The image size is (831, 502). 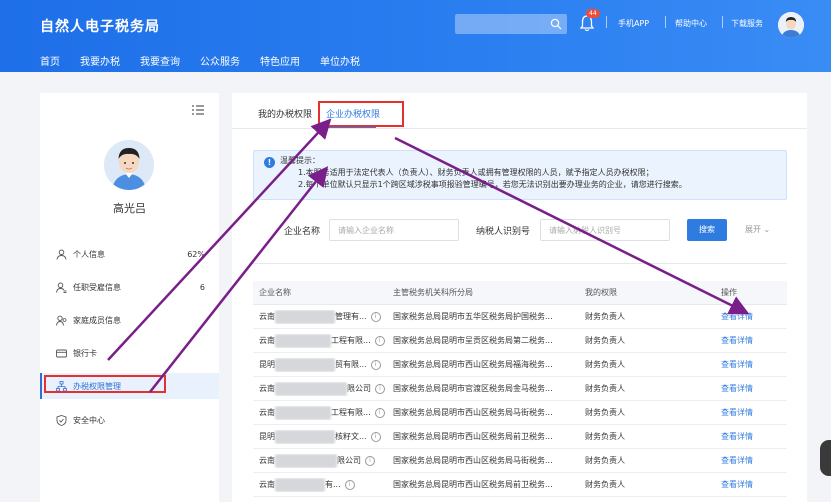 I want to click on company-name-cell: 昆明 贸有限... i, so click(x=323, y=364).